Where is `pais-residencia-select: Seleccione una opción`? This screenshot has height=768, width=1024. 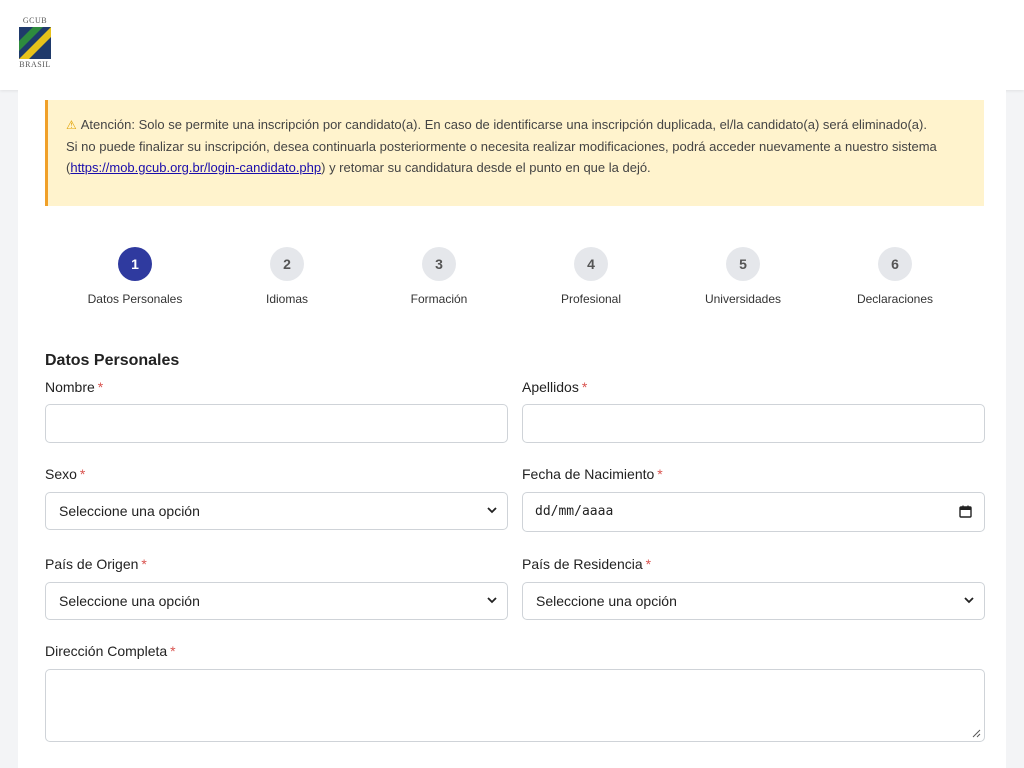 pais-residencia-select: Seleccione una opción is located at coordinates (753, 601).